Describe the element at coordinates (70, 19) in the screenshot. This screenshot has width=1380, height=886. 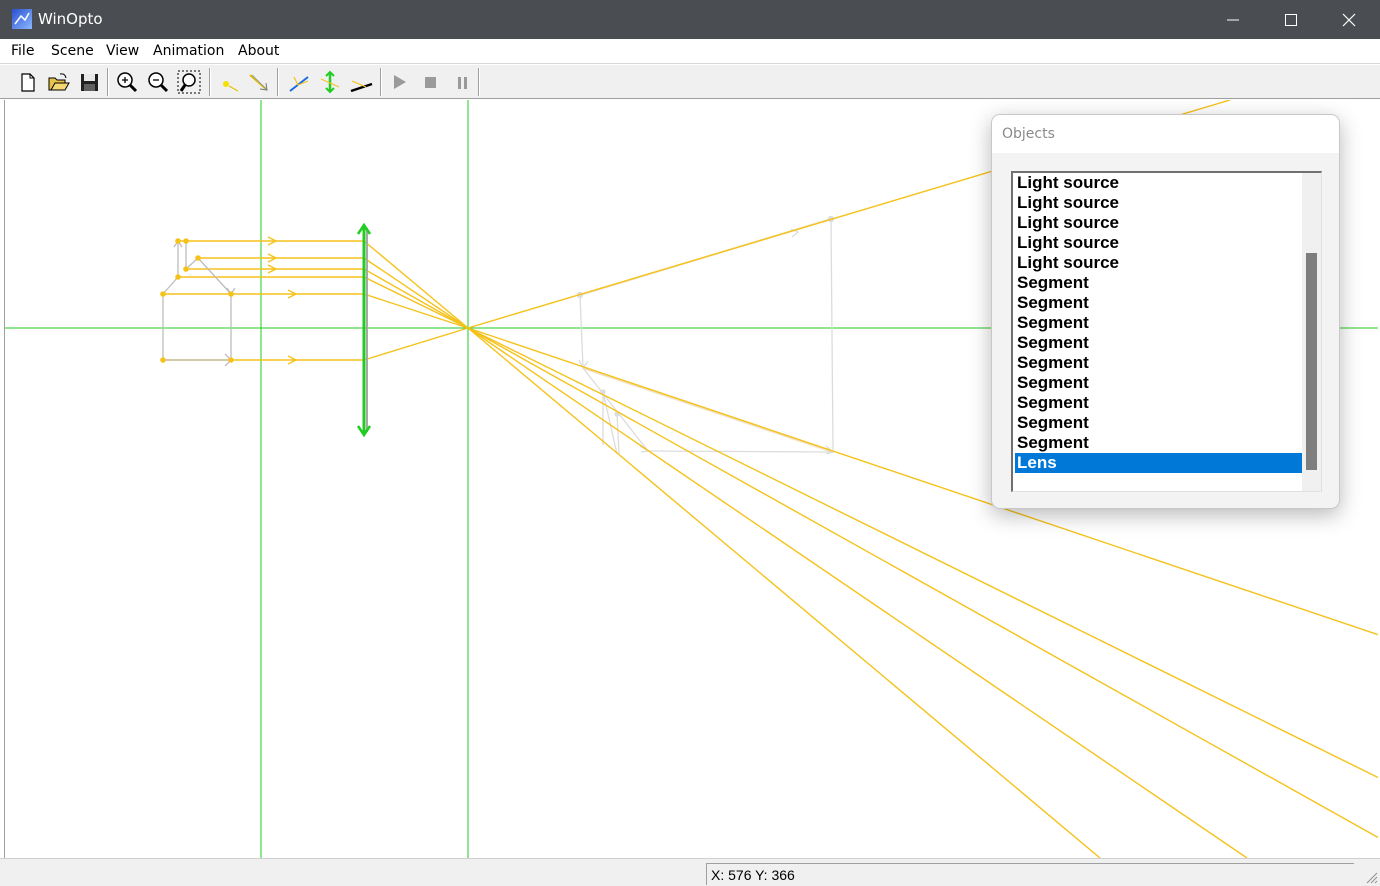
I see `window-title: WinOpto` at that location.